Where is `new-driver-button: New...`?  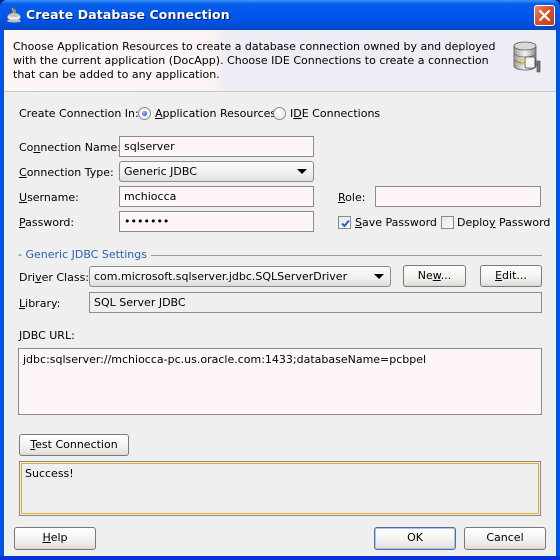
new-driver-button: New... is located at coordinates (434, 276).